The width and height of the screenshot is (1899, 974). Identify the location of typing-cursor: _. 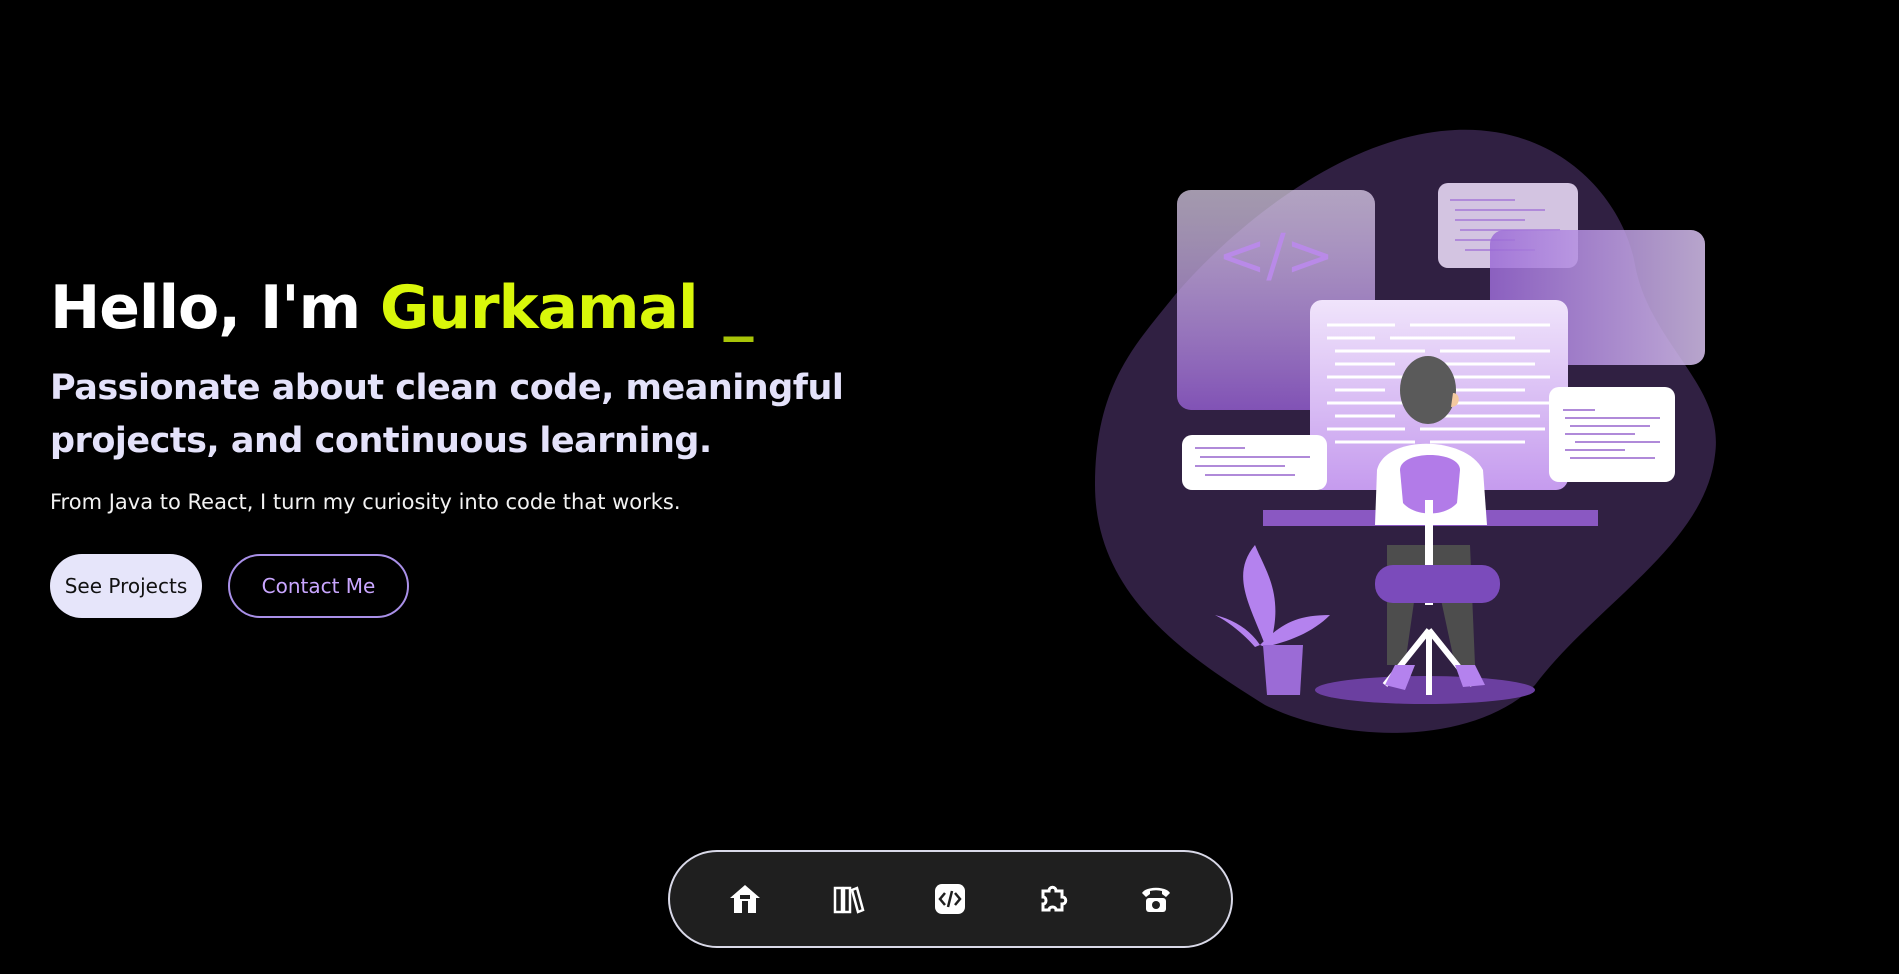
(738, 308).